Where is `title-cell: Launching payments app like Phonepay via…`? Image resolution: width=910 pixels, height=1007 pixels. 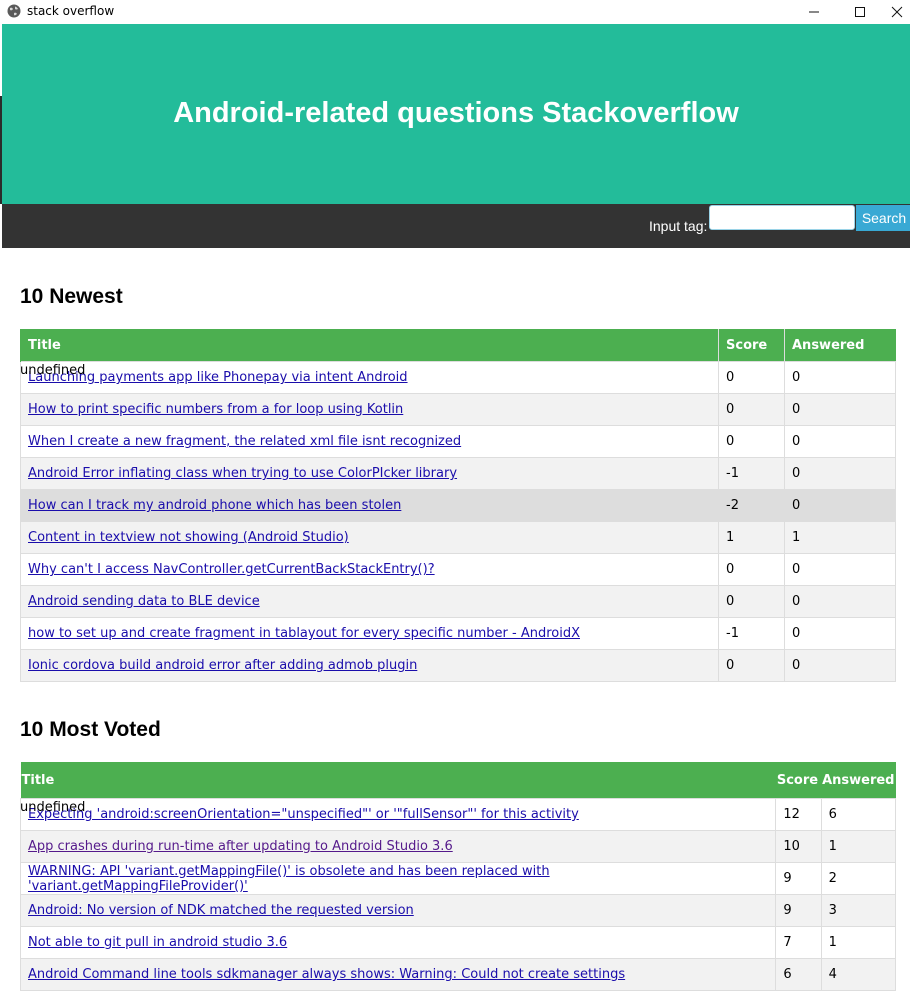
title-cell: Launching payments app like Phonepay via… is located at coordinates (369, 377).